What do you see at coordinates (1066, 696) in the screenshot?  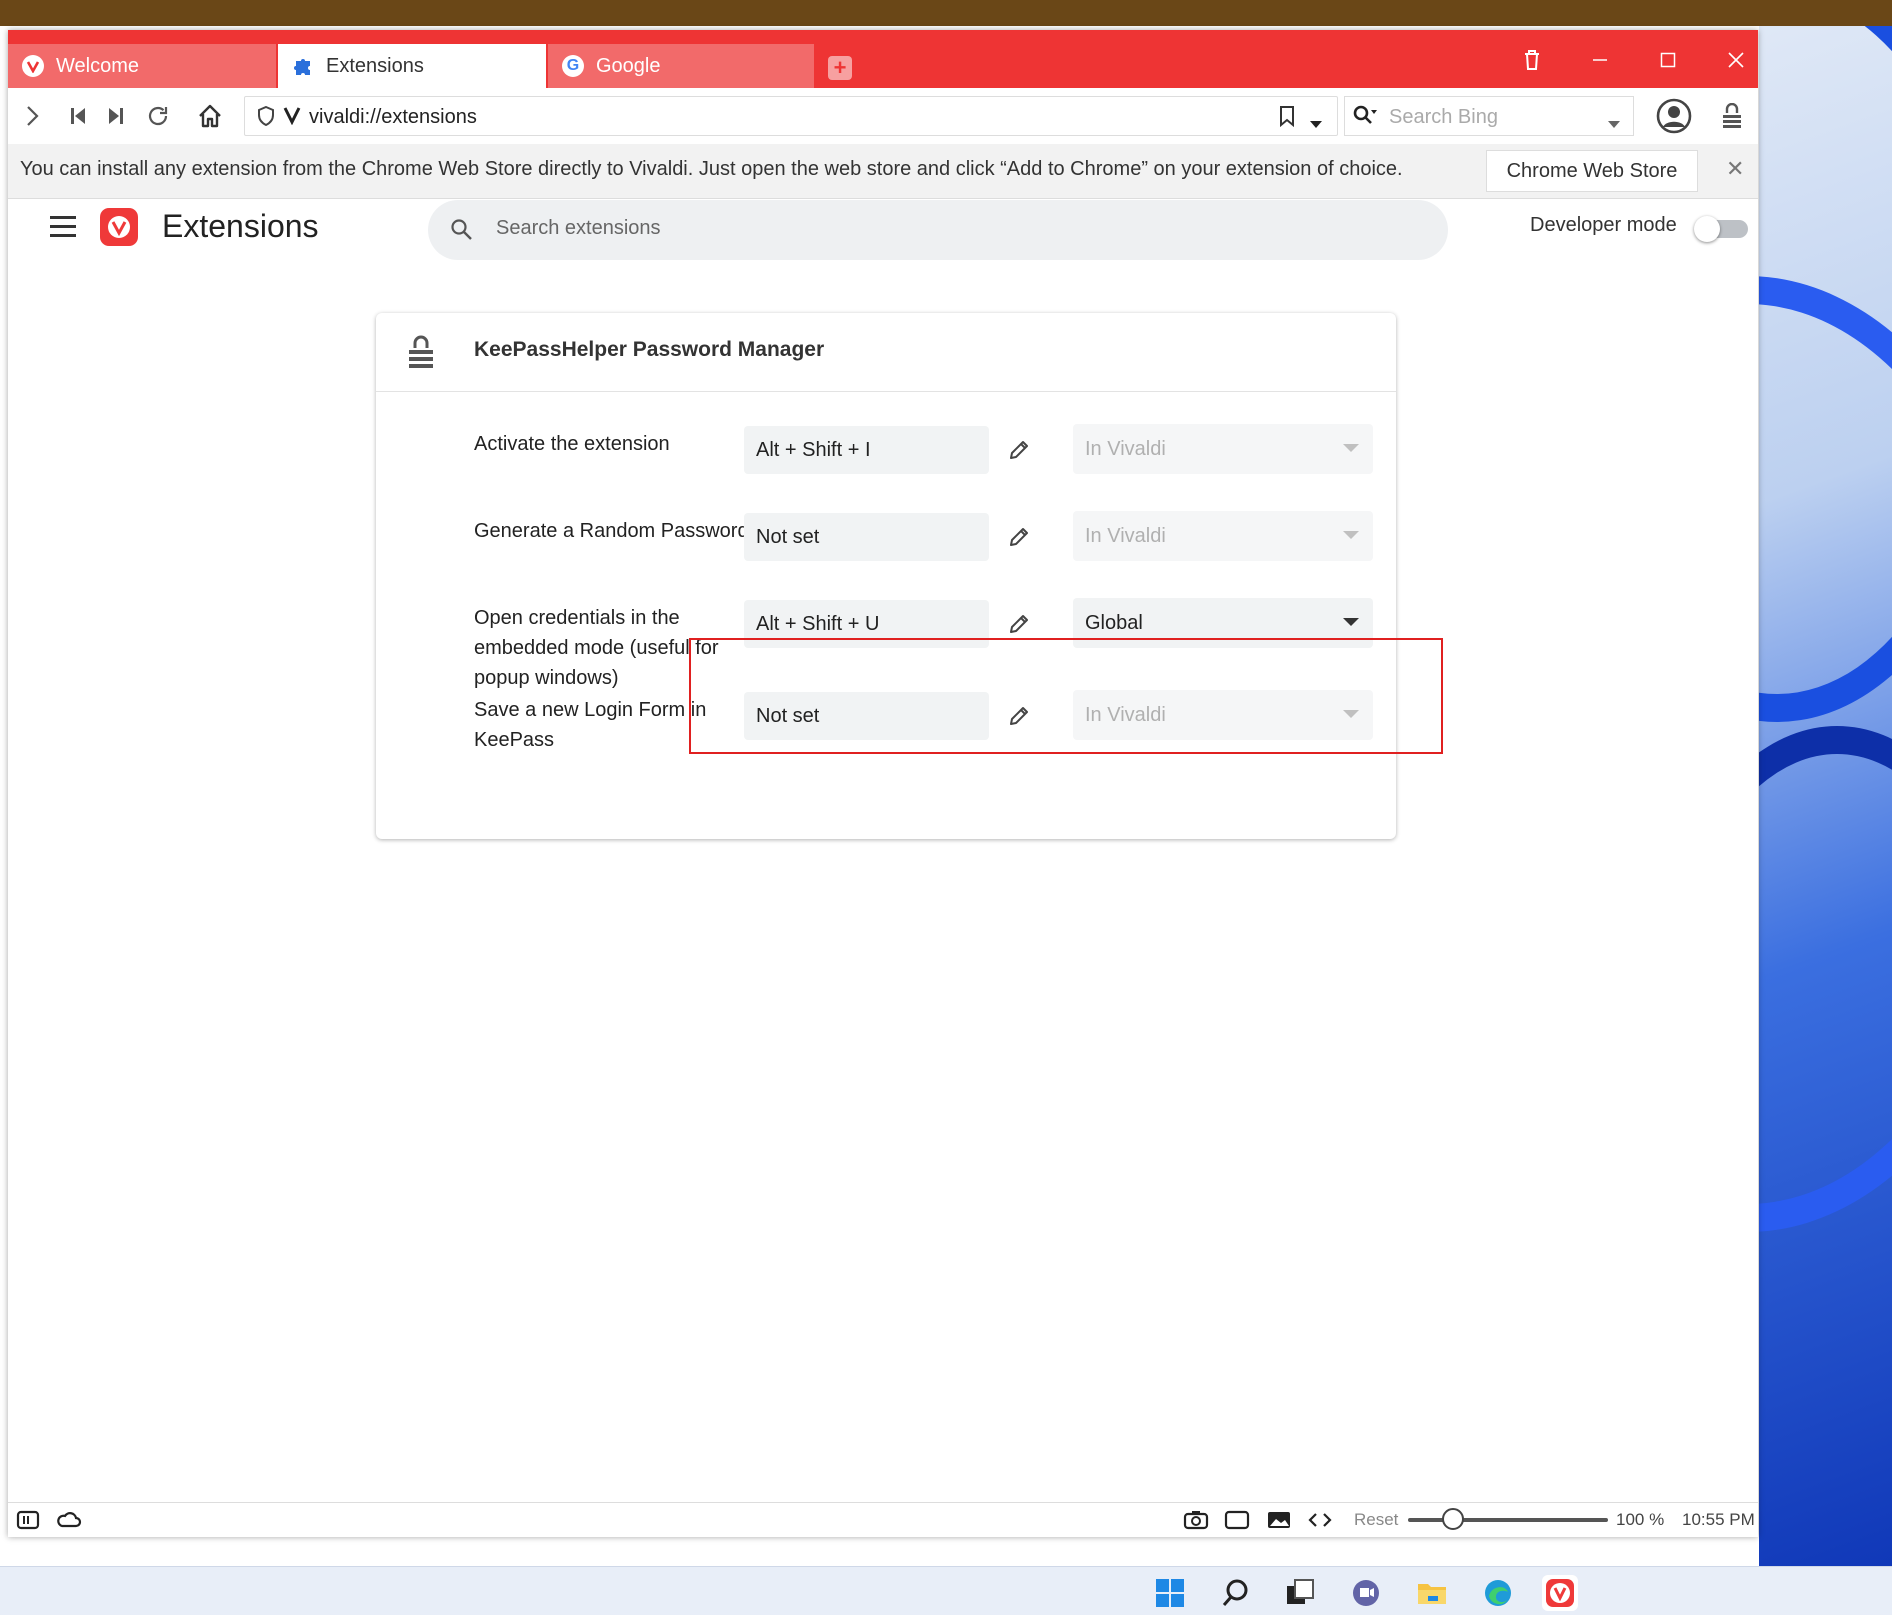 I see `highlight-box` at bounding box center [1066, 696].